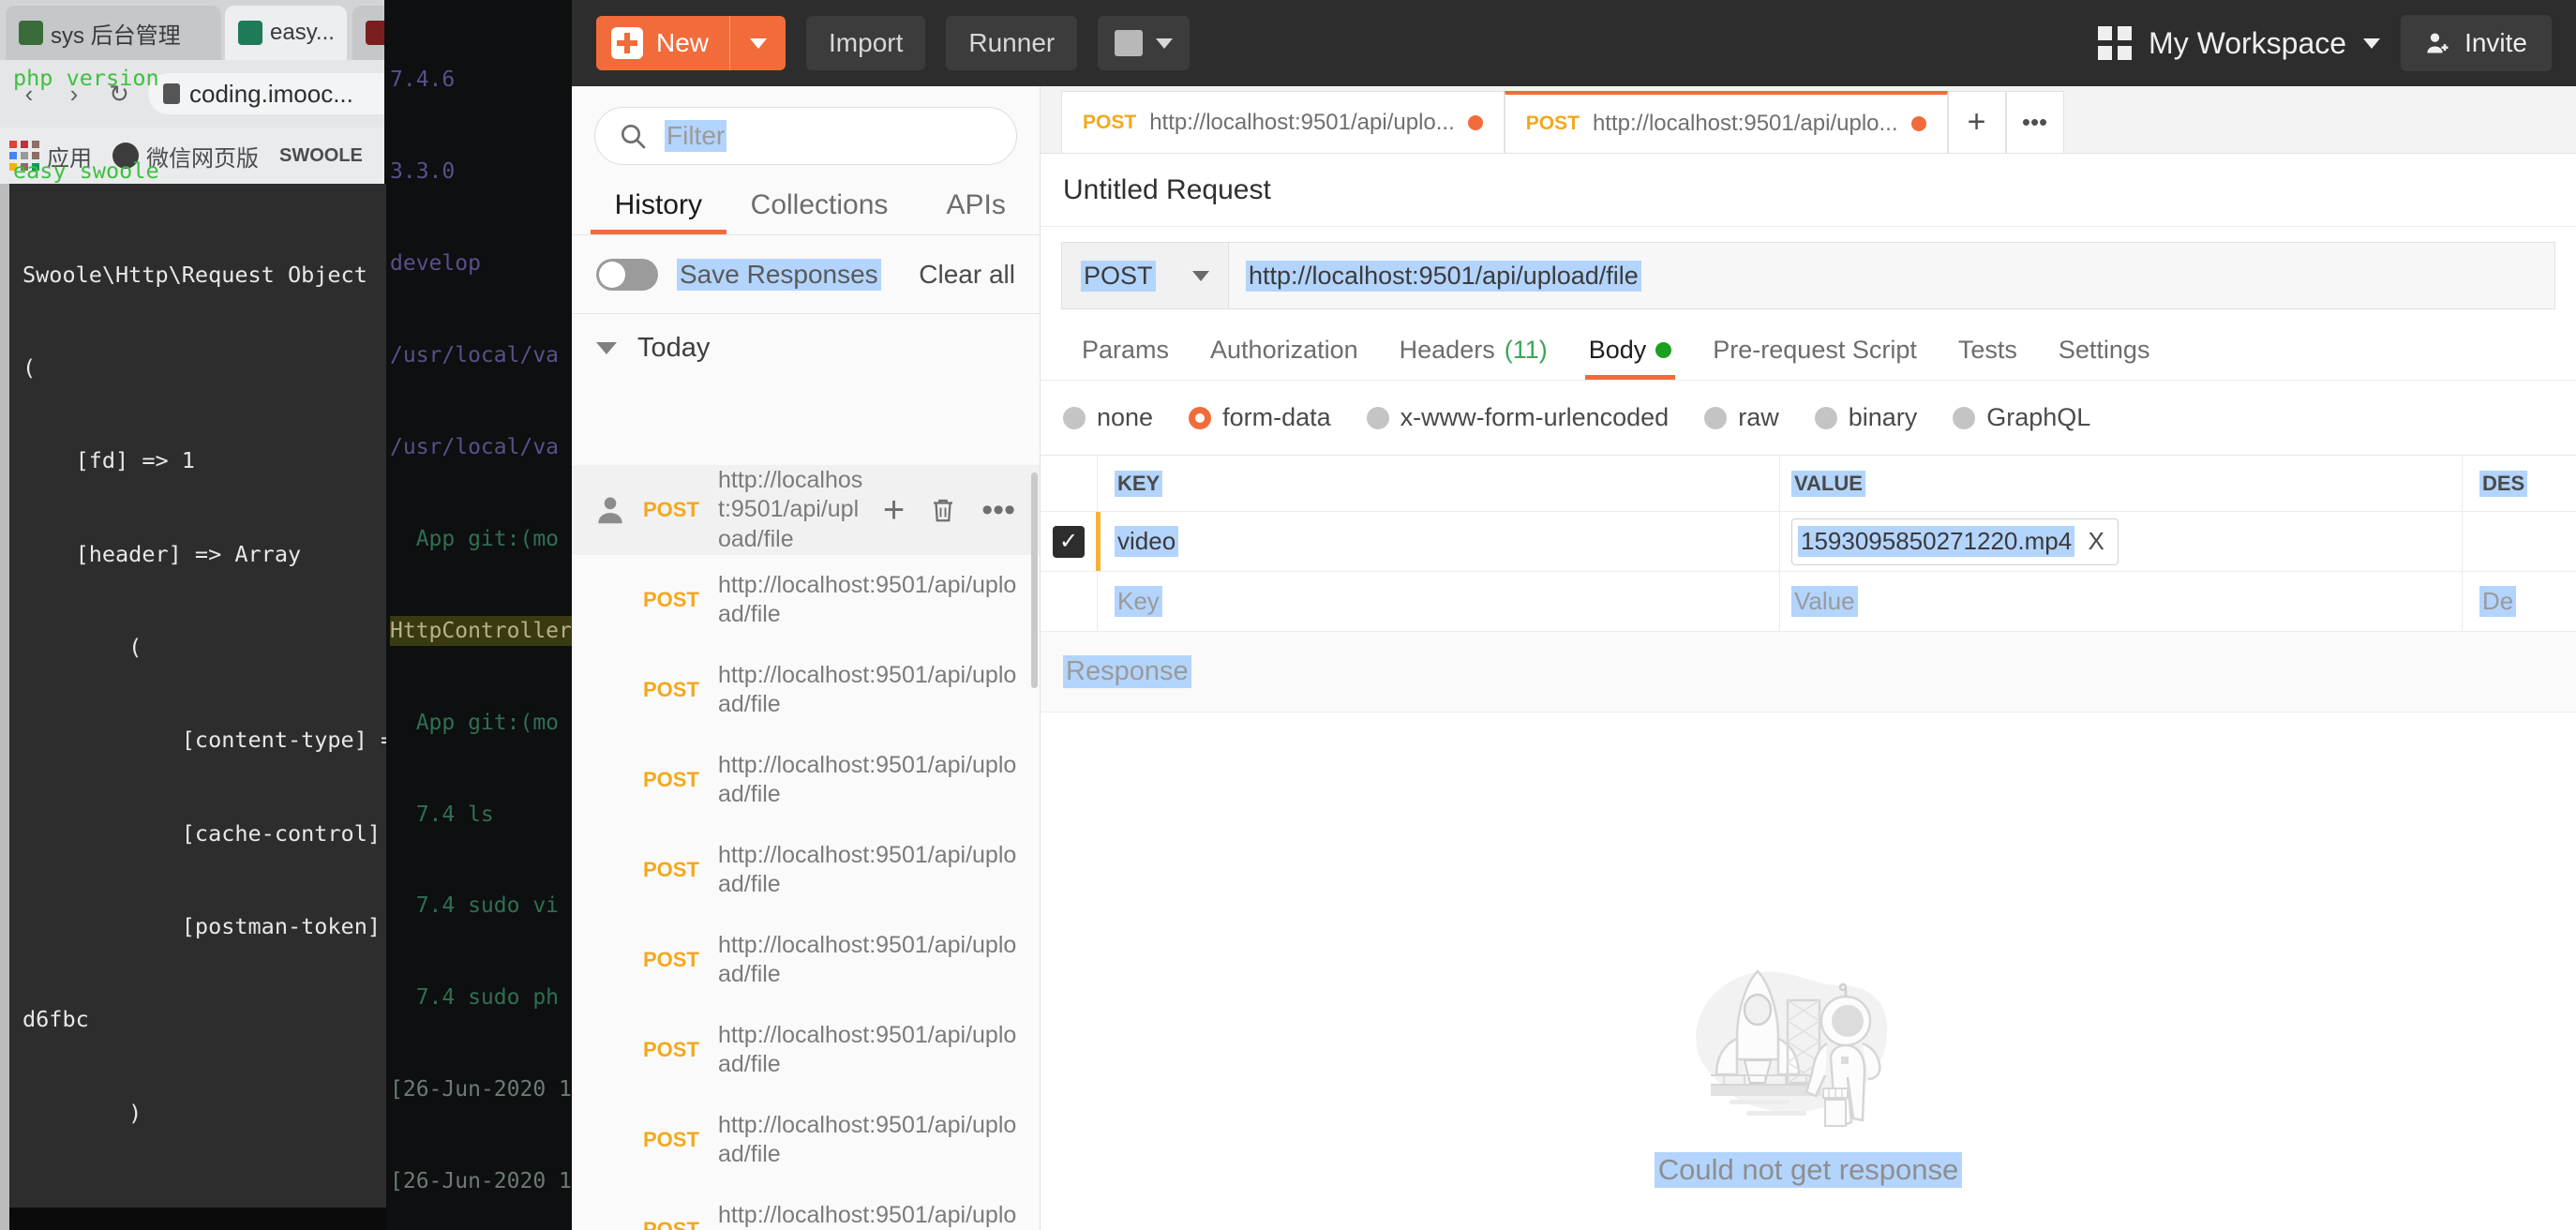 This screenshot has width=2576, height=1230. Describe the element at coordinates (1815, 350) in the screenshot. I see `tab-label: Pre-request Script` at that location.